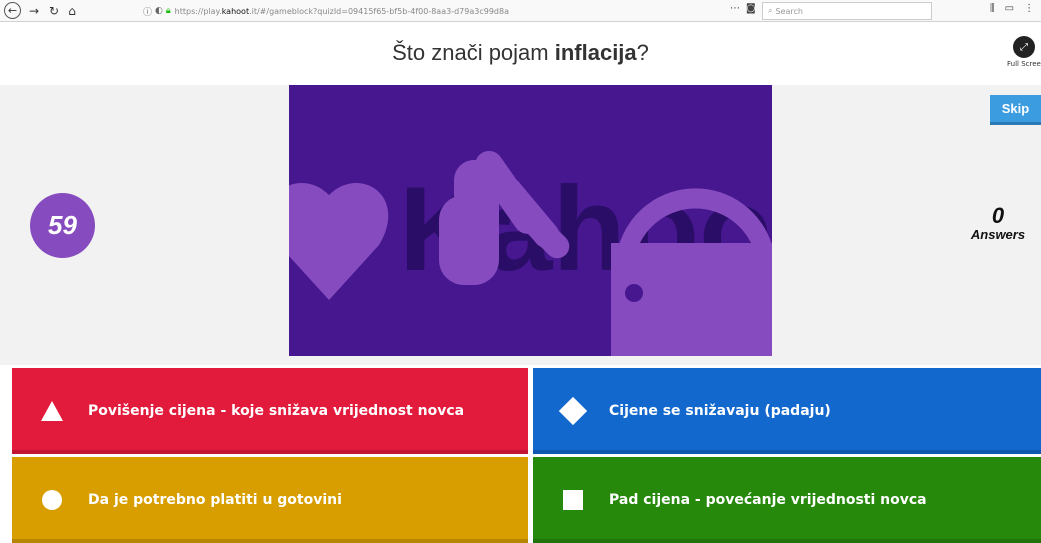 The image size is (1041, 543). I want to click on reload-icon: ↻, so click(54, 11).